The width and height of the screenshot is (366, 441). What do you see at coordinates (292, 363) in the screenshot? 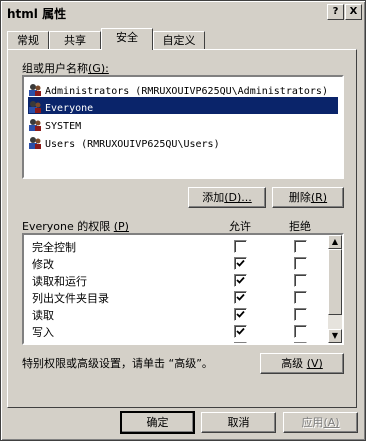
I see `advanced-button-label: 高级` at bounding box center [292, 363].